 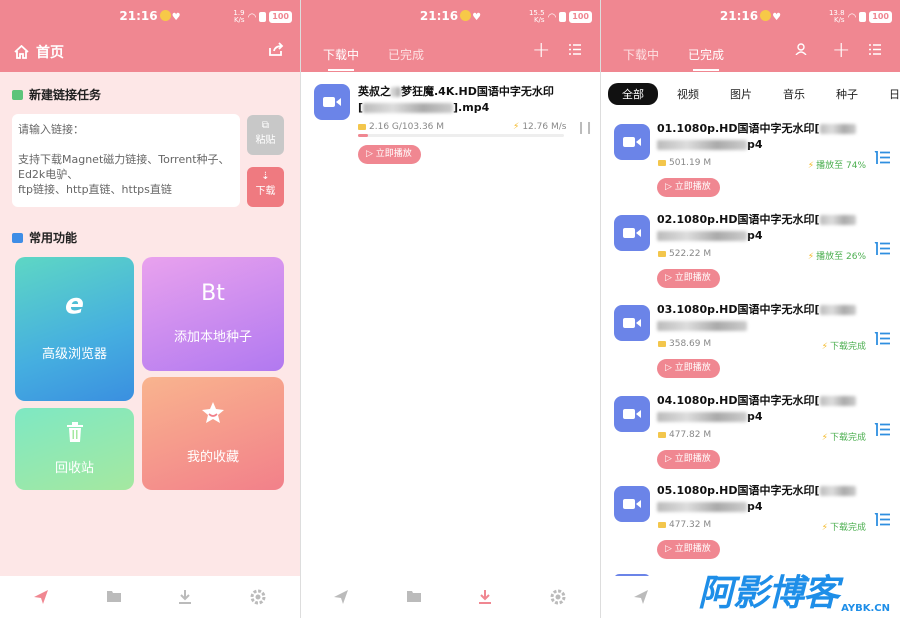 I want to click on favorites-card: 我的收藏, so click(x=213, y=433).